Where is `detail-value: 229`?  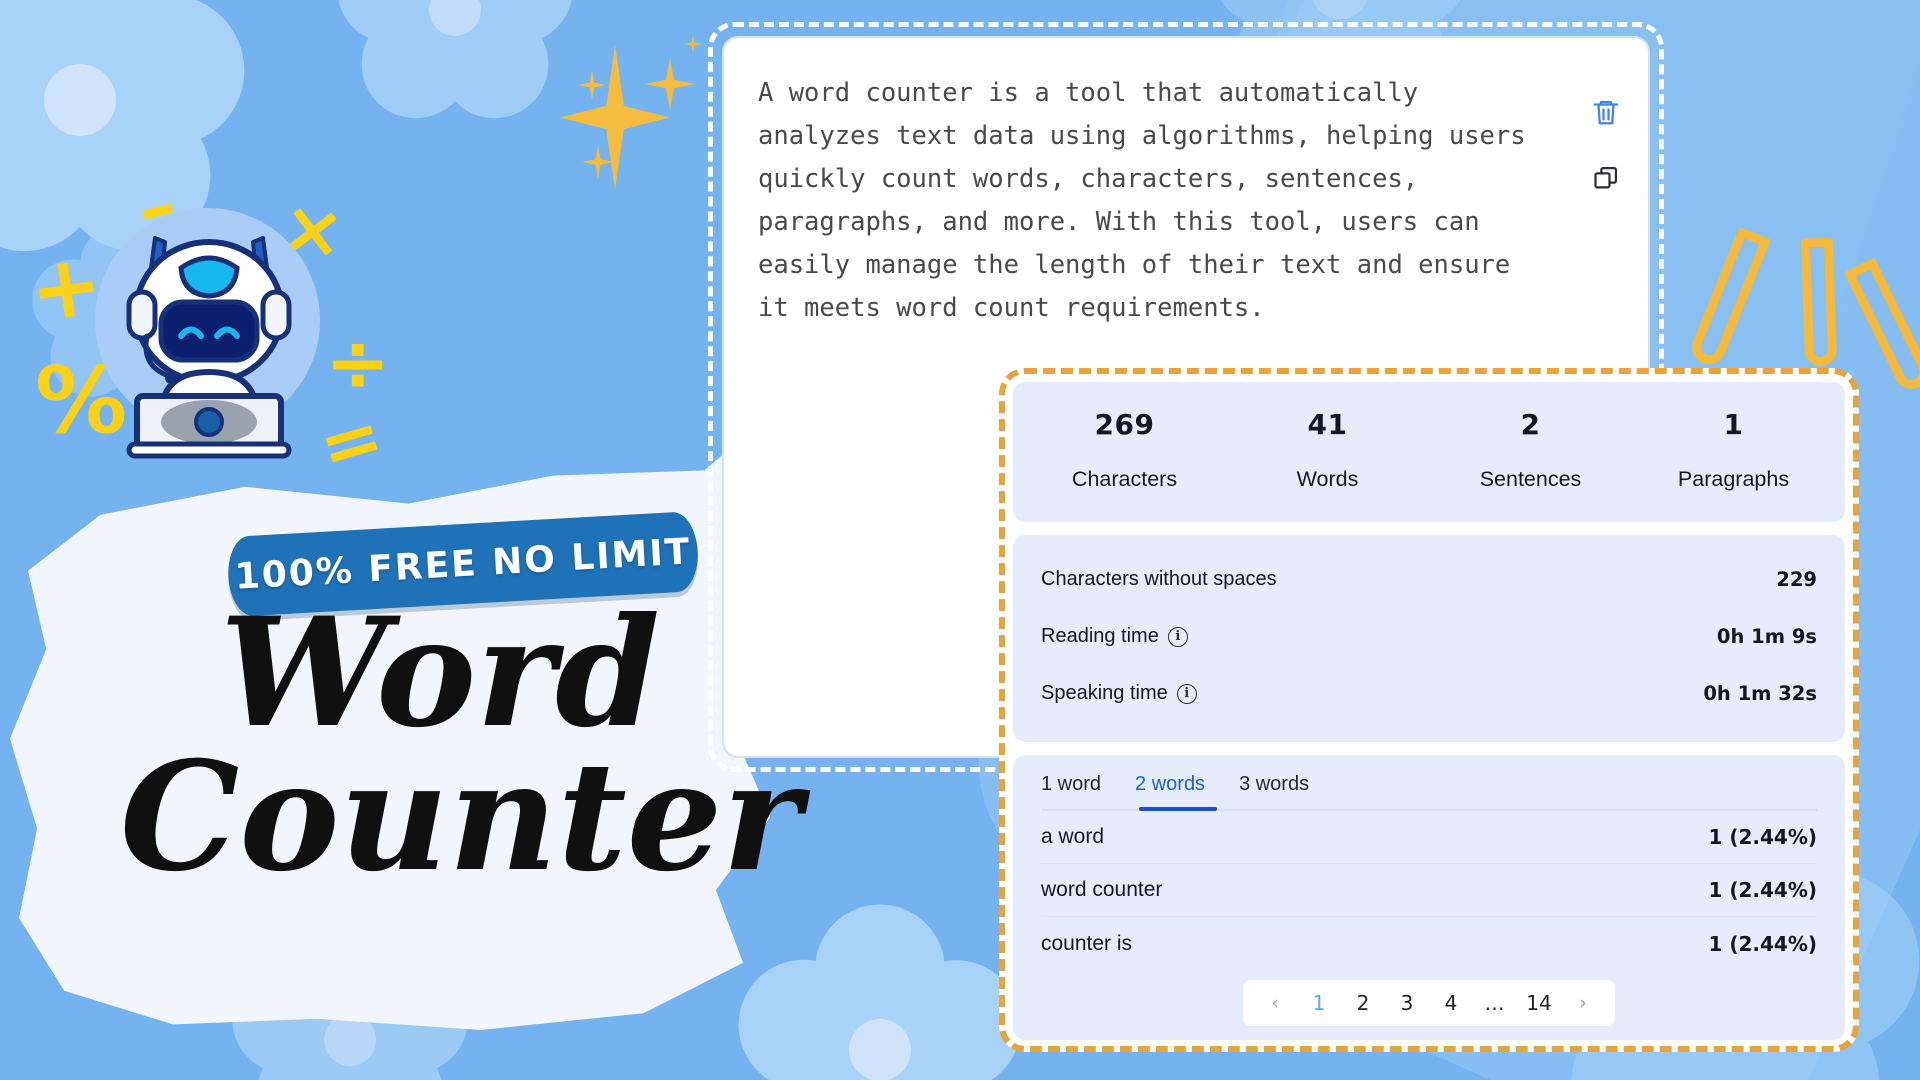
detail-value: 229 is located at coordinates (1796, 579).